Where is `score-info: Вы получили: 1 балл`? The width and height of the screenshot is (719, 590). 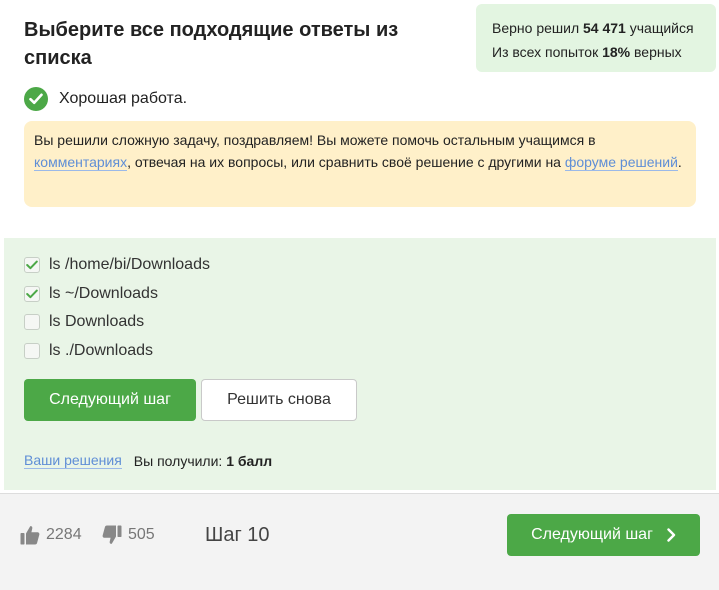 score-info: Вы получили: 1 балл is located at coordinates (203, 461).